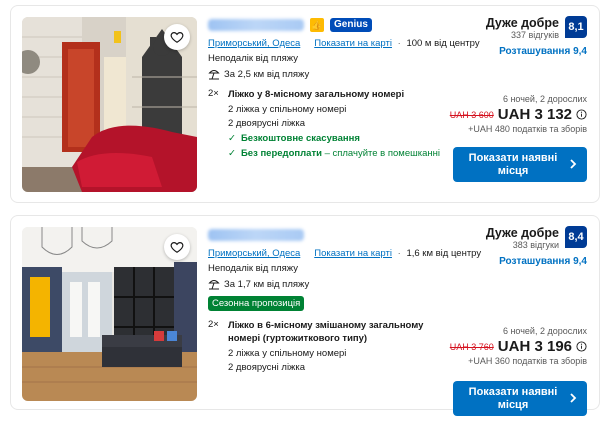 This screenshot has height=430, width=608. I want to click on review-count: 383 відгуки, so click(535, 245).